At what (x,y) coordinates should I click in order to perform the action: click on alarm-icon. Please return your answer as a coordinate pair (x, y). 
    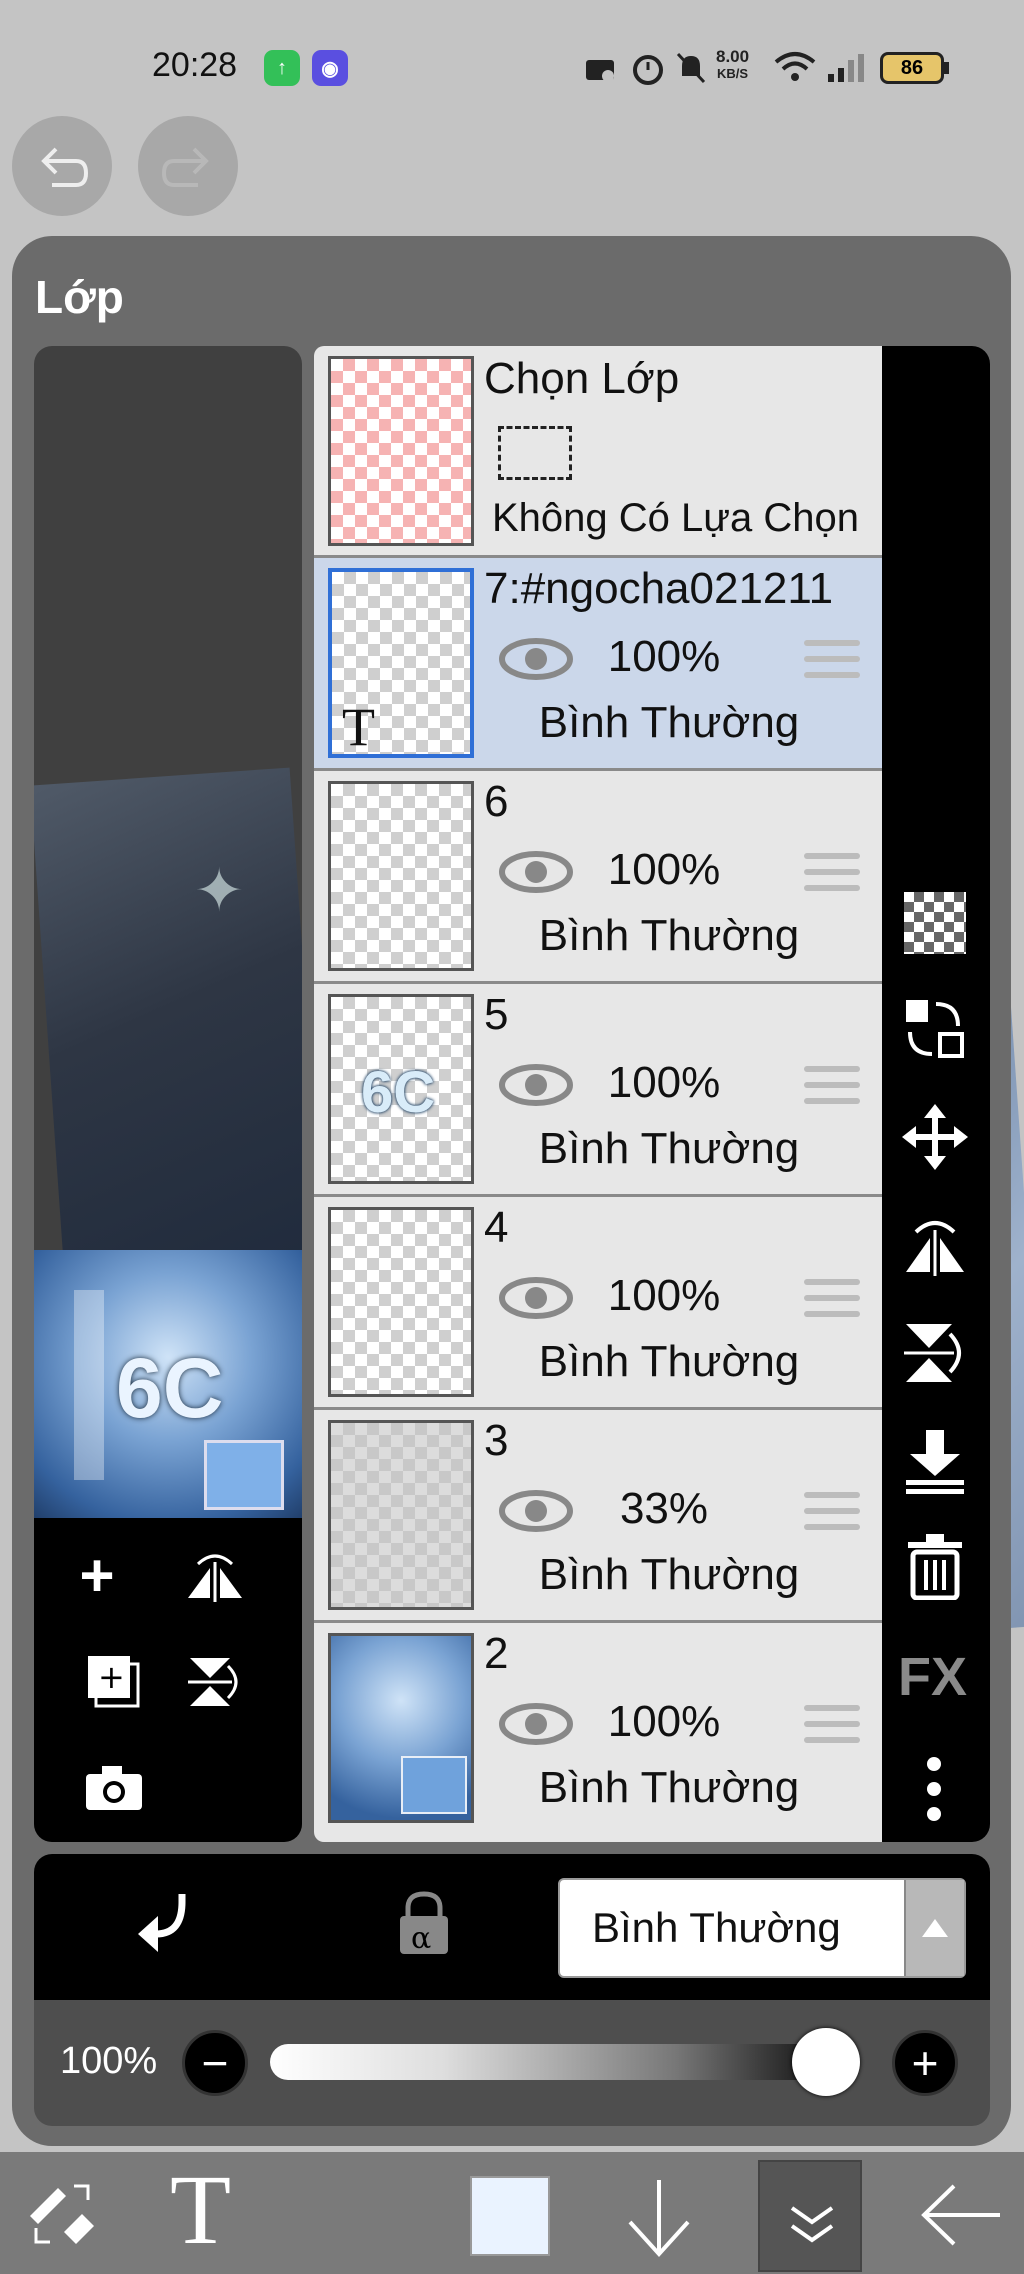
    Looking at the image, I should click on (648, 70).